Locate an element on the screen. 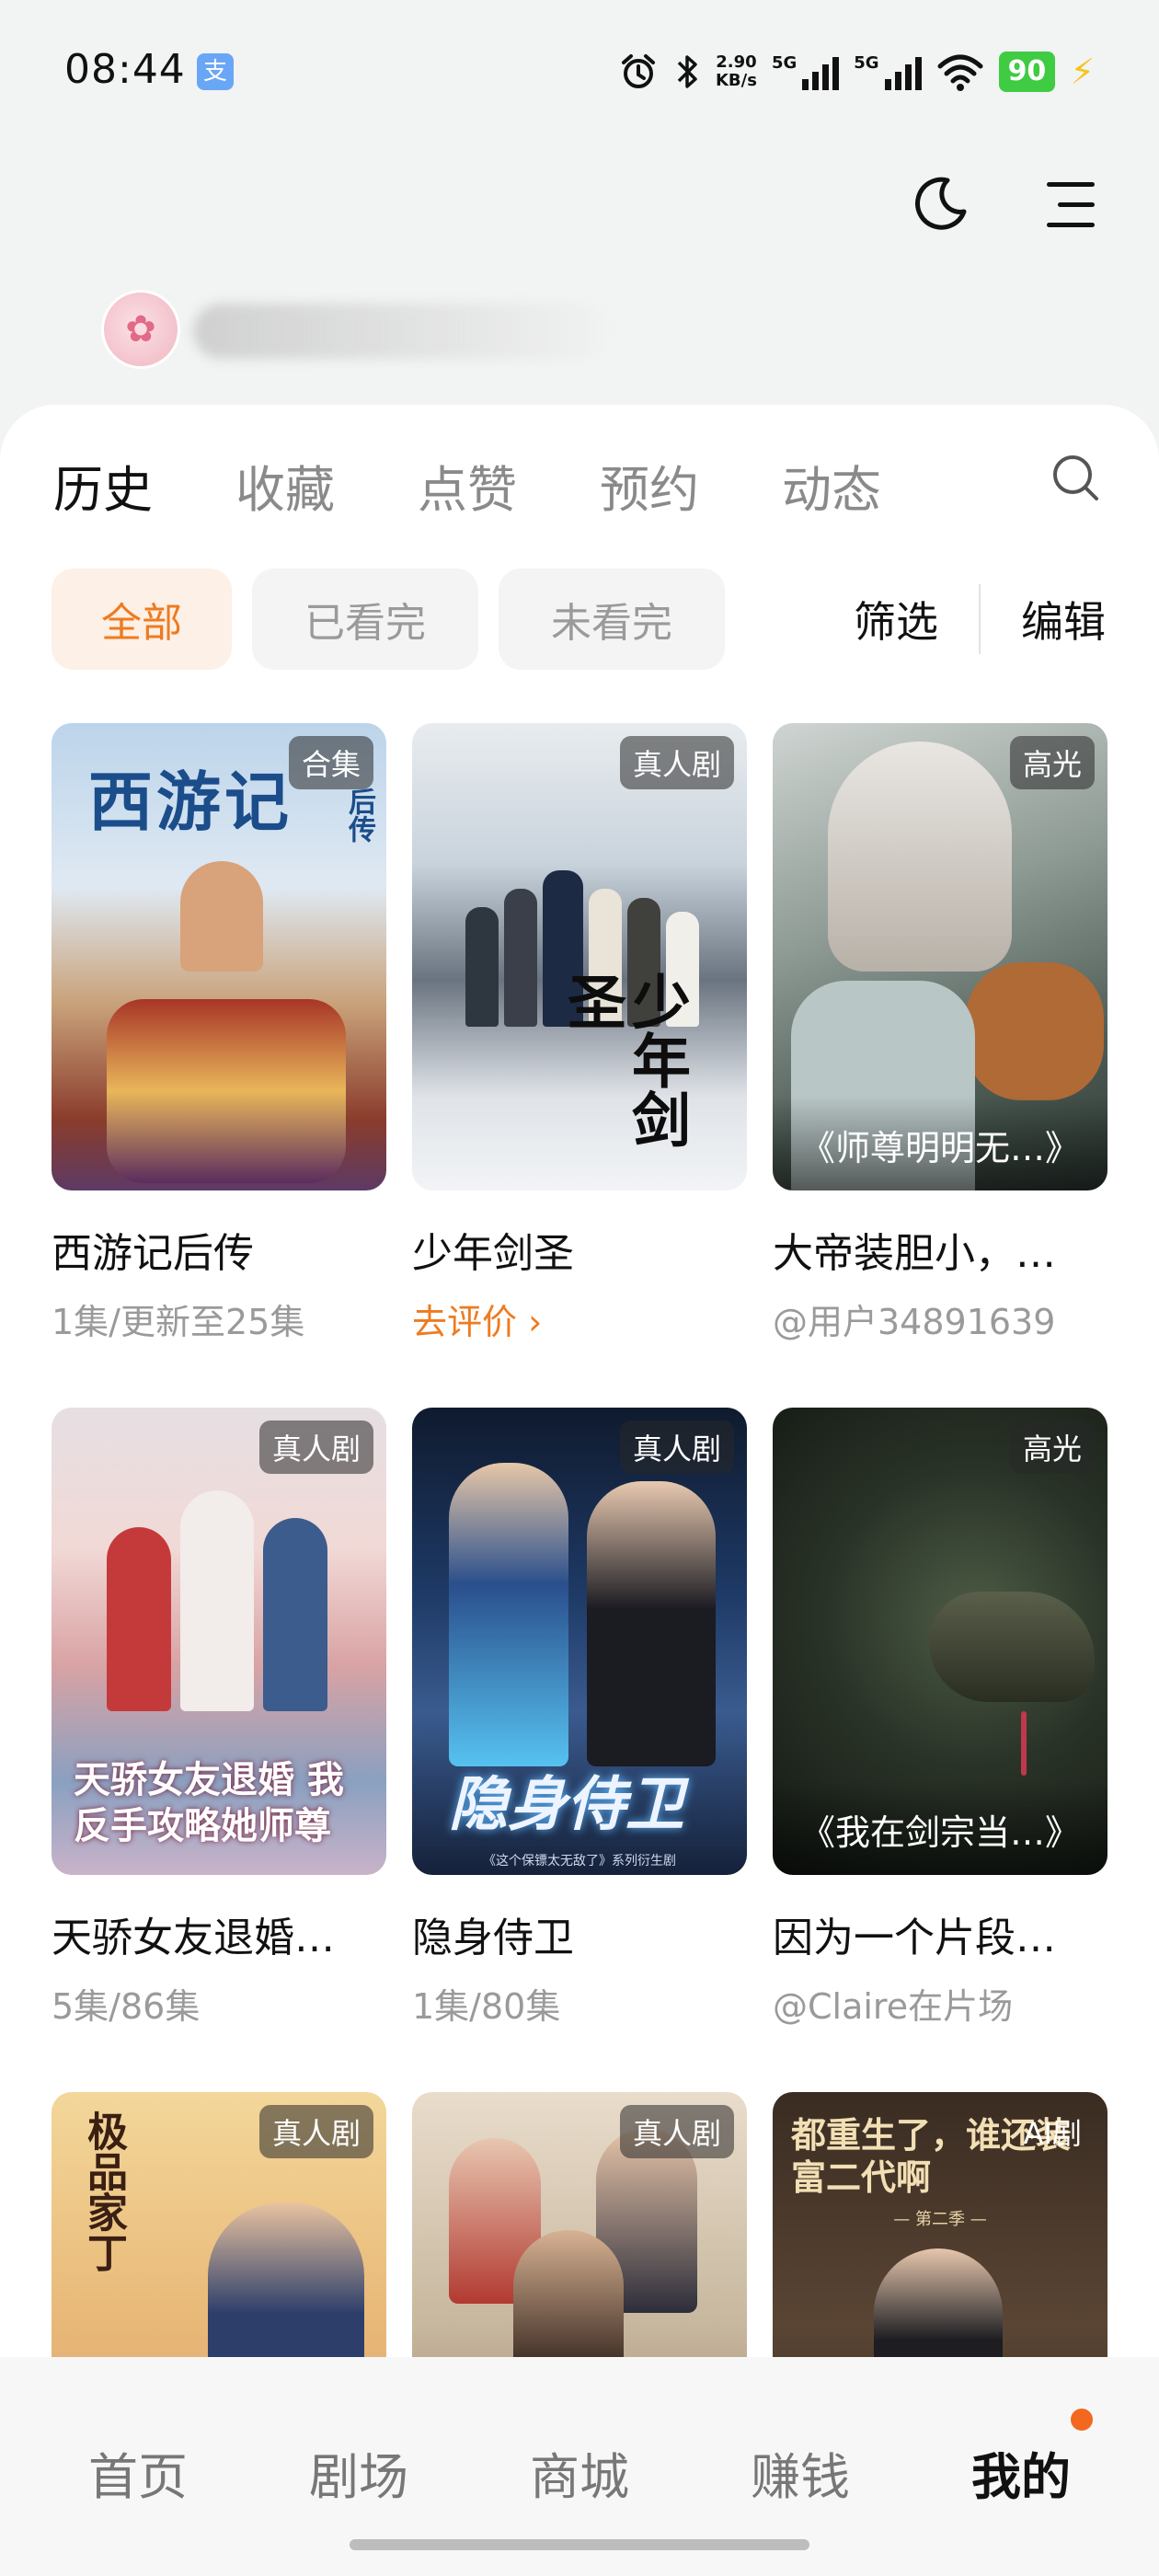 This screenshot has width=1159, height=2576. nav-me: 我的 is located at coordinates (1021, 2472).